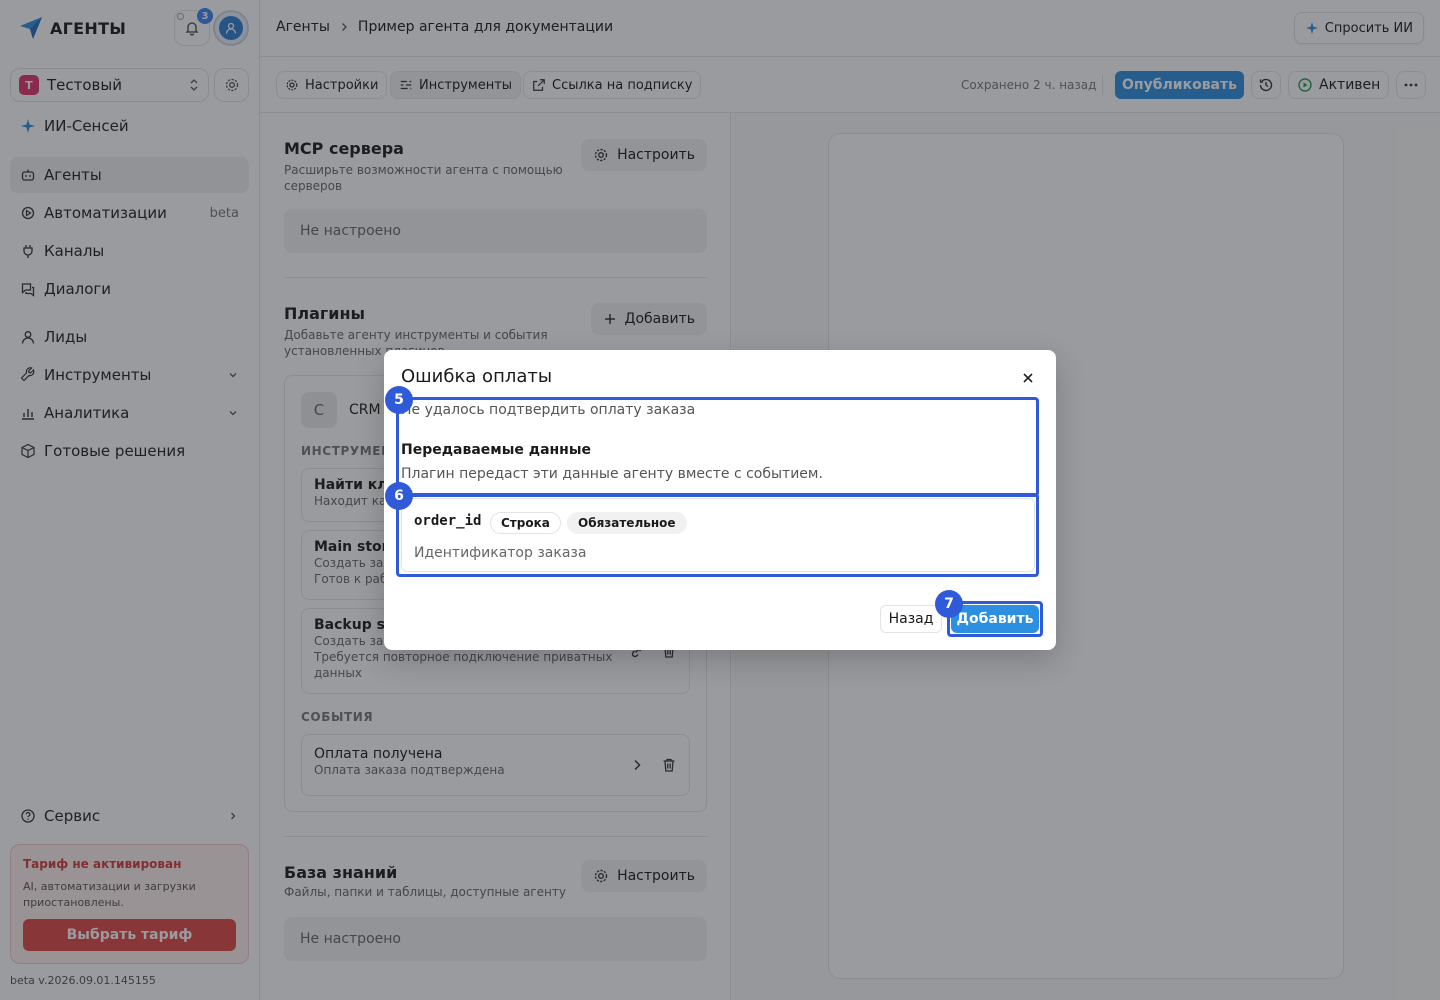 The width and height of the screenshot is (1440, 1000). What do you see at coordinates (949, 604) in the screenshot?
I see `highlight-marker-7: 7` at bounding box center [949, 604].